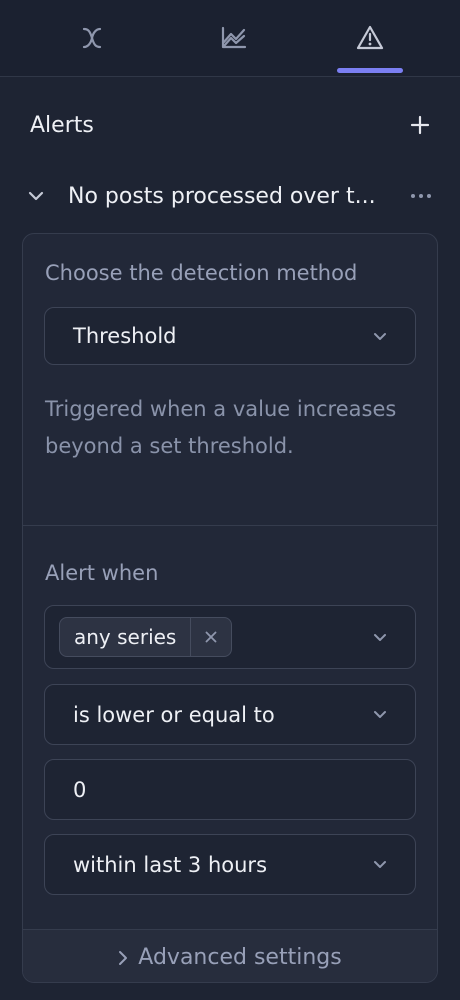 The height and width of the screenshot is (1000, 460). I want to click on close-icon, so click(211, 637).